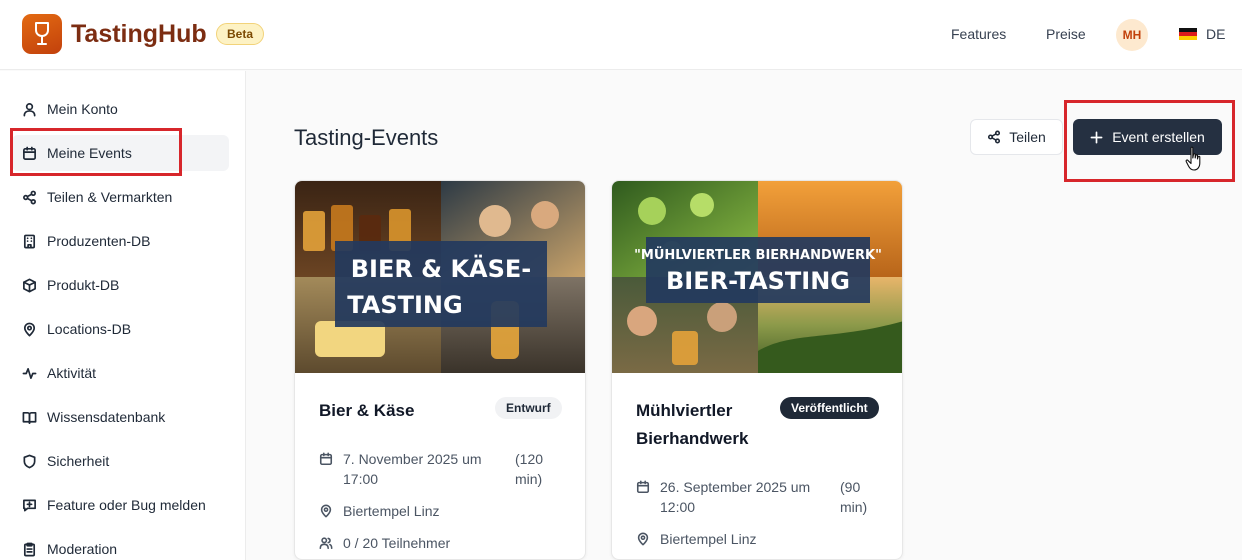  Describe the element at coordinates (397, 543) in the screenshot. I see `event-participants-text: 0 / 20 Teilnehmer` at that location.